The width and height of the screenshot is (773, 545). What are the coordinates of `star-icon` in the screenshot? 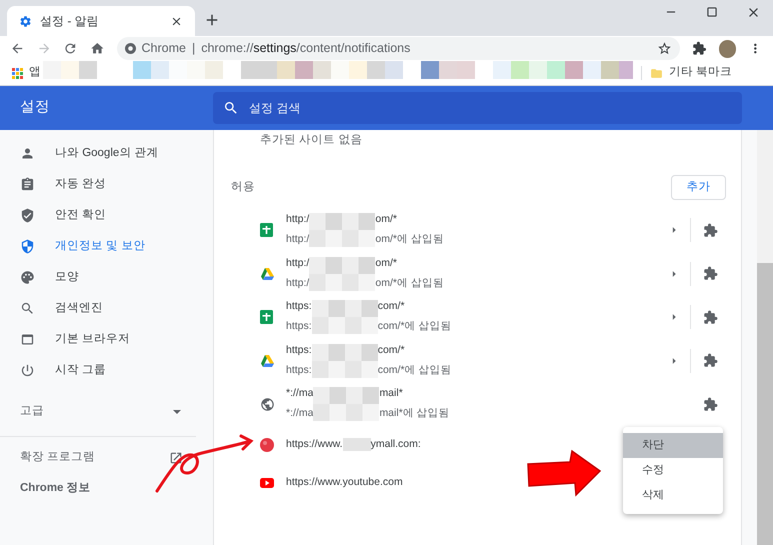 It's located at (664, 48).